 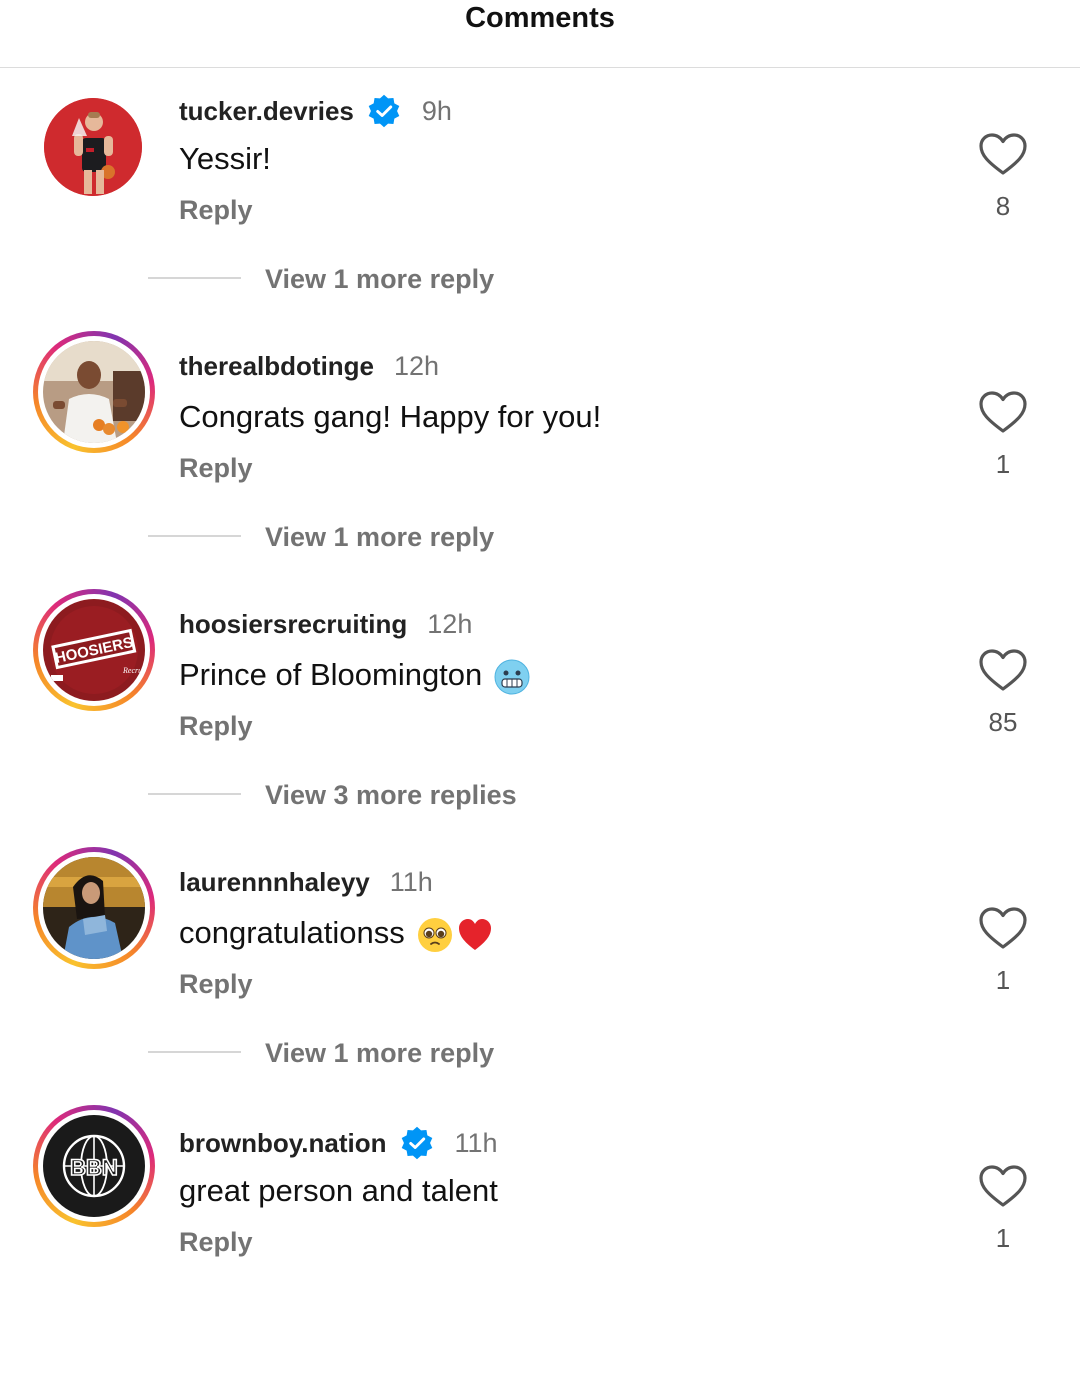 I want to click on comment-username: tucker.devries, so click(x=266, y=111).